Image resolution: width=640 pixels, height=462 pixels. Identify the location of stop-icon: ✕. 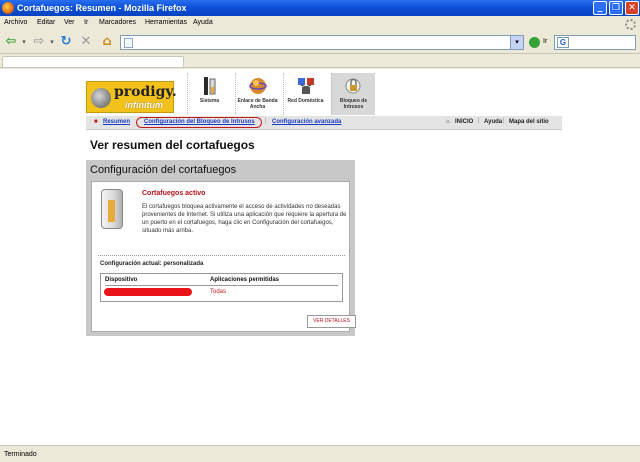
(86, 42).